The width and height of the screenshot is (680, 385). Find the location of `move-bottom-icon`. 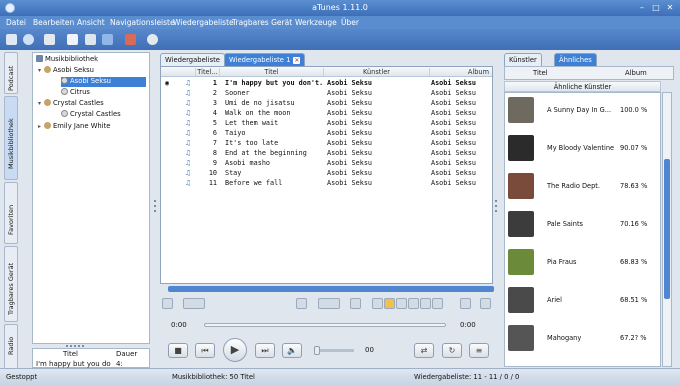

move-bottom-icon is located at coordinates (437, 303).